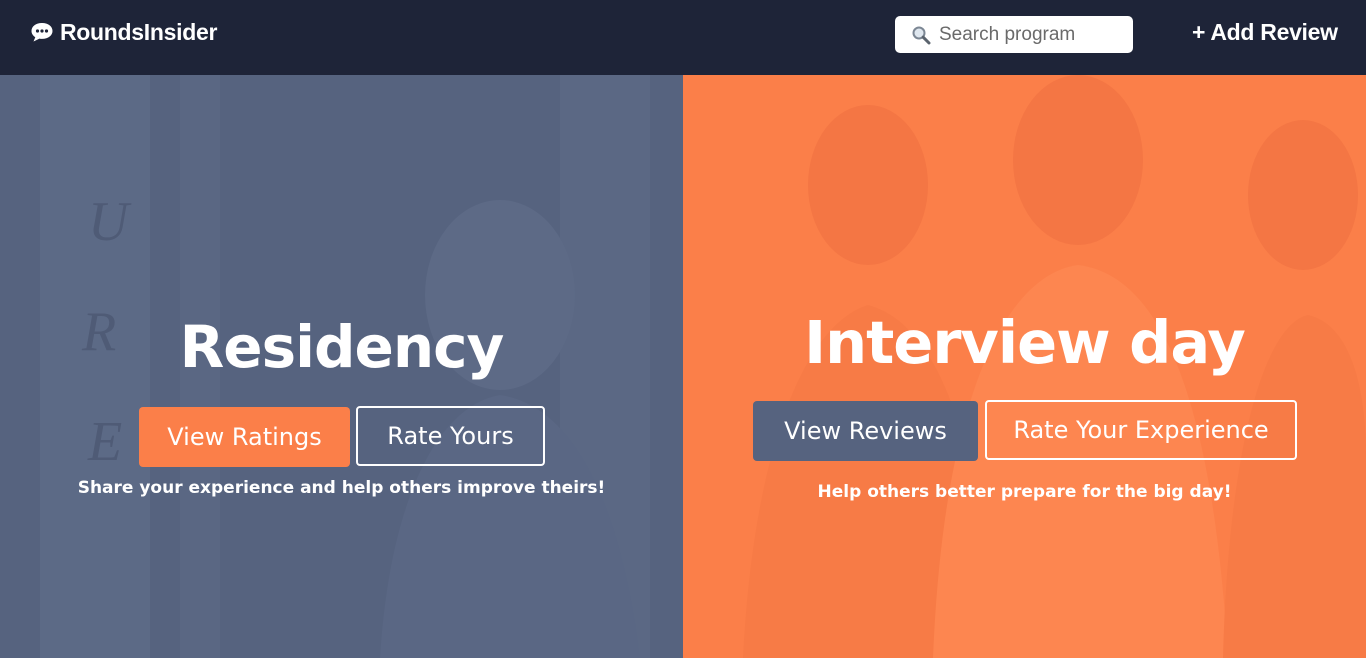 The height and width of the screenshot is (658, 1366). I want to click on residency-heading: Residency, so click(342, 347).